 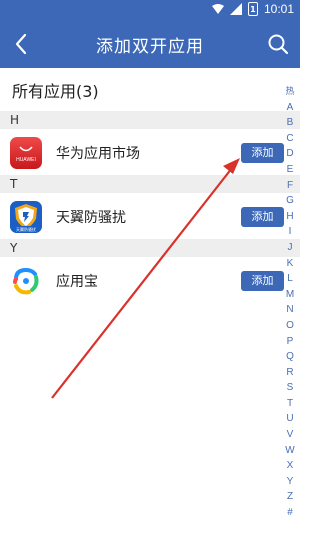 I want to click on battery-label: 1, so click(x=253, y=9).